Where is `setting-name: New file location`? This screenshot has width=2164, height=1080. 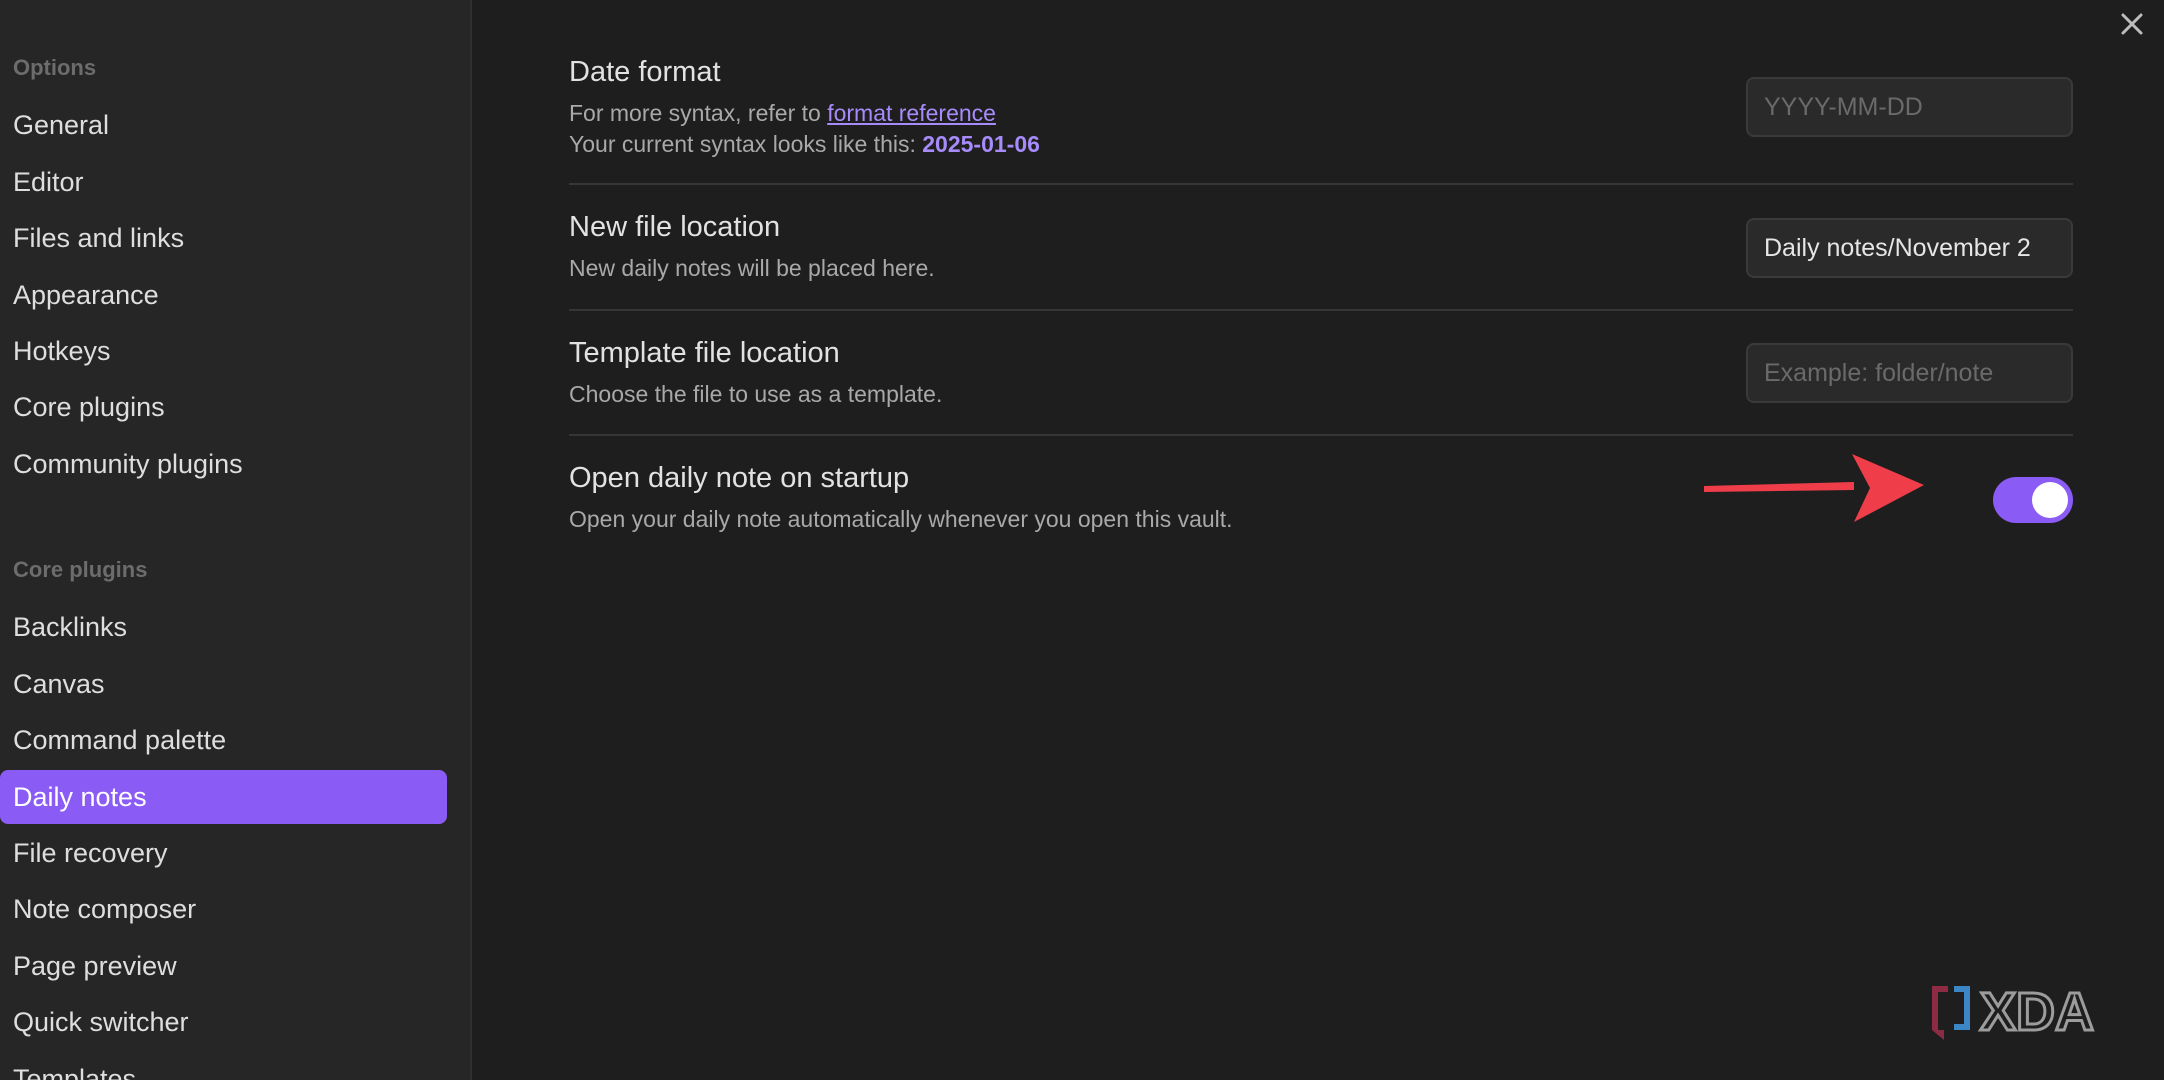
setting-name: New file location is located at coordinates (675, 227).